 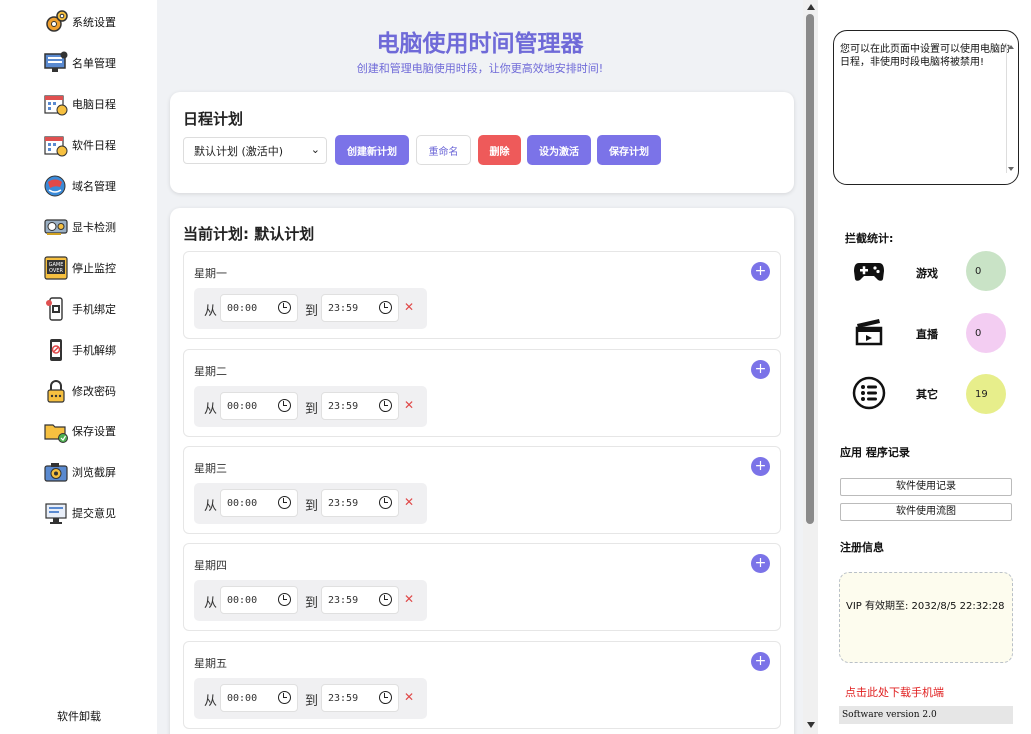 I want to click on feedback-monitor-icon, so click(x=56, y=513).